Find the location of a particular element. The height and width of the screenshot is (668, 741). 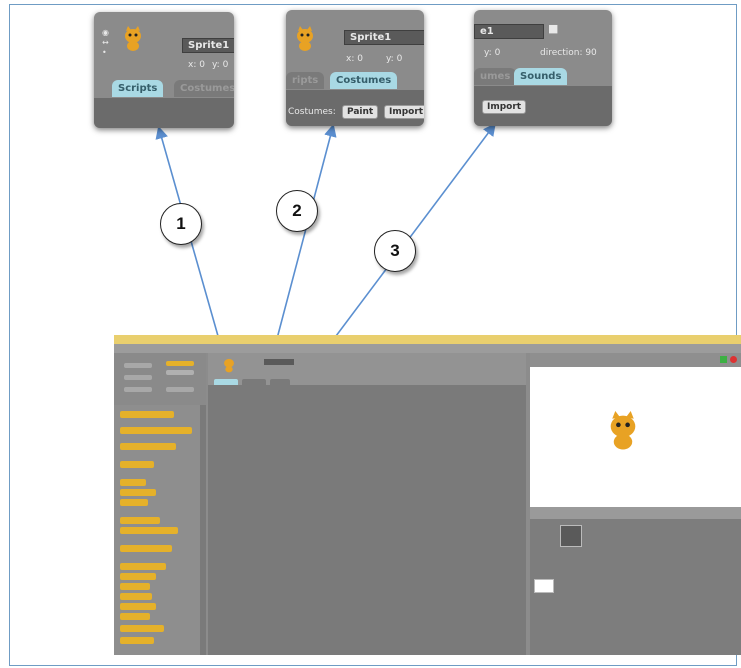

title-bar is located at coordinates (427, 339).